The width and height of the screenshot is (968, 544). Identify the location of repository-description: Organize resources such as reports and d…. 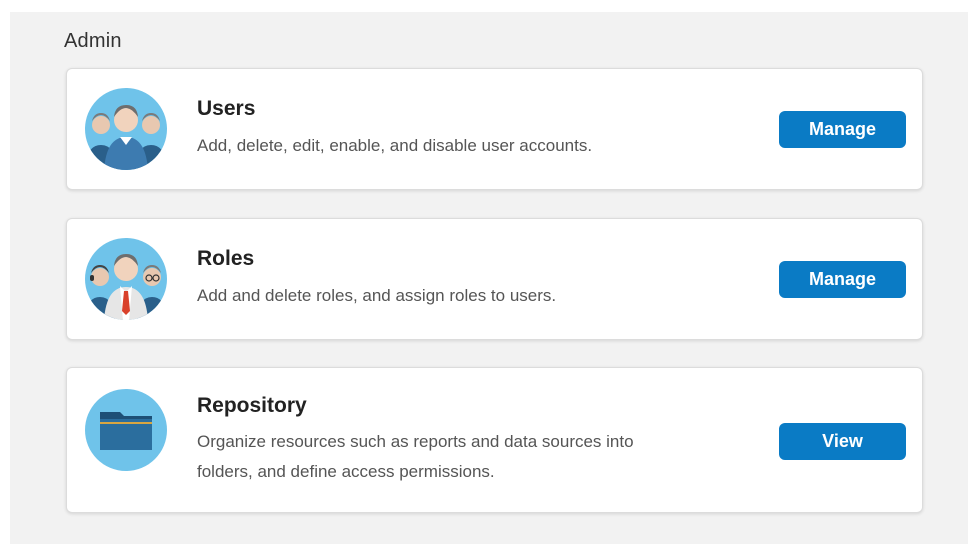
(467, 457).